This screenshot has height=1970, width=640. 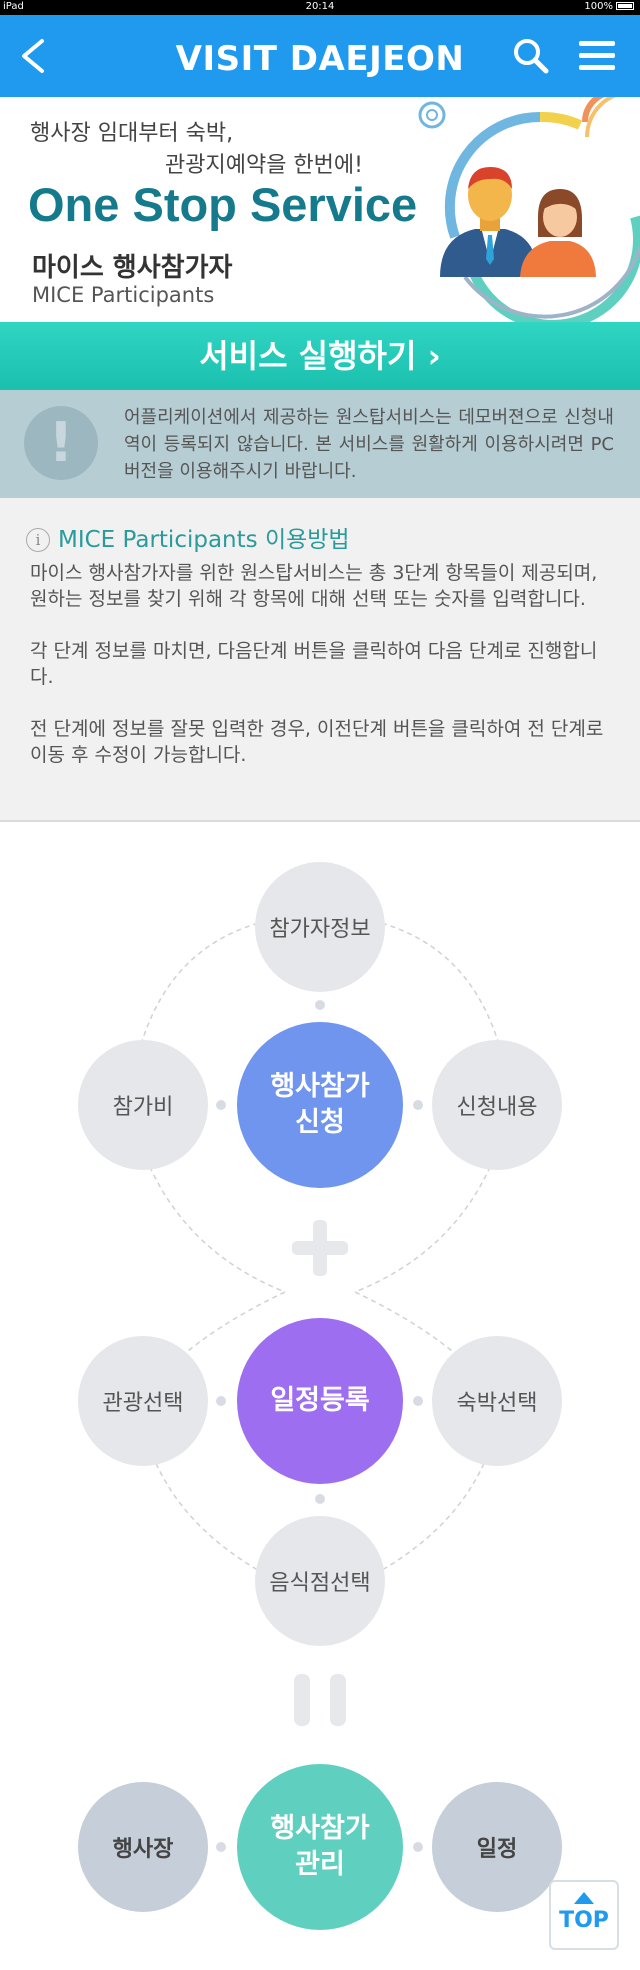 What do you see at coordinates (143, 1401) in the screenshot?
I see `node-tour-selection: 관광선택` at bounding box center [143, 1401].